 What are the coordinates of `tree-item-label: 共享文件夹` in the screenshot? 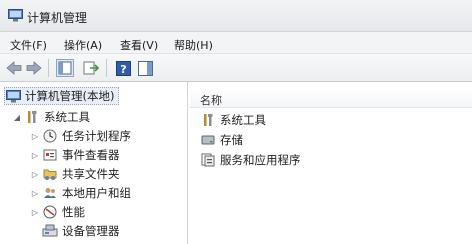 It's located at (91, 174).